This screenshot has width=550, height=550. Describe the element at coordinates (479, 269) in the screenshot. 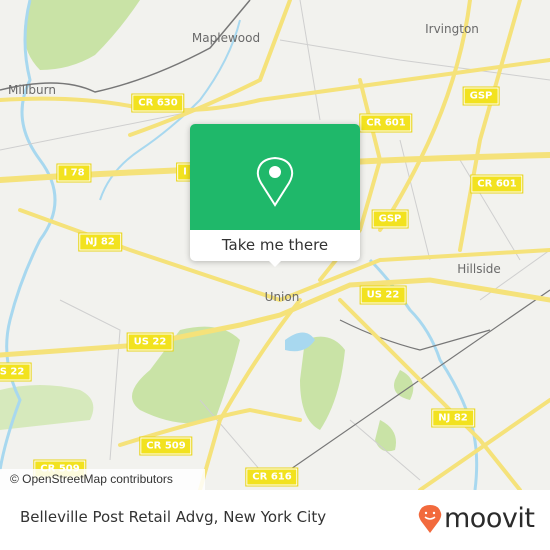

I see `place-label-hillside: Hillside` at that location.